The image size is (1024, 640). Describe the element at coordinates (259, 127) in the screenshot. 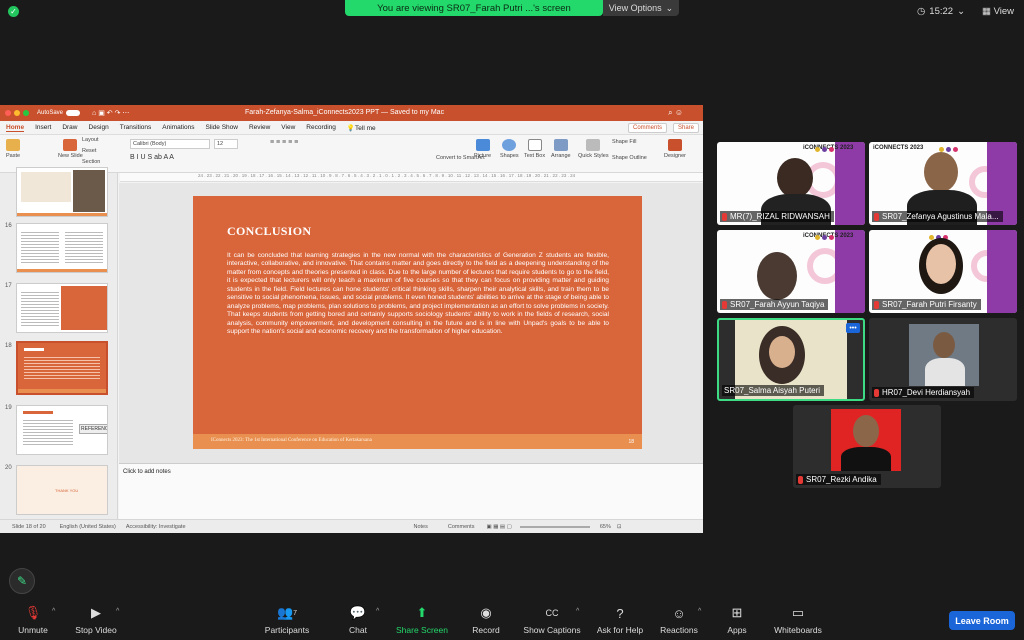

I see `tab-review: Review` at that location.